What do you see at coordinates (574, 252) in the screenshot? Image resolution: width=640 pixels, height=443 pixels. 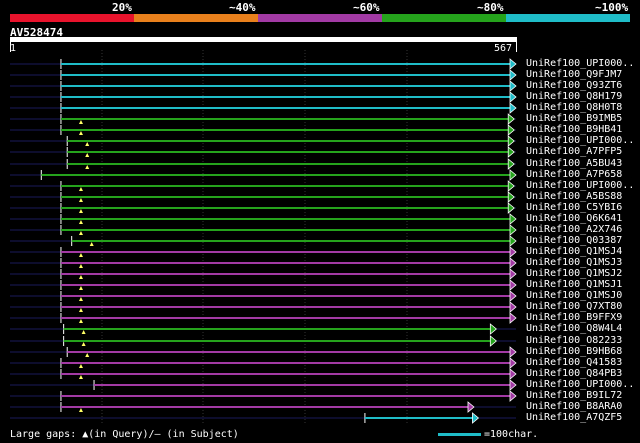 I see `hit-label: UniRef100_Q1MSJ4` at bounding box center [574, 252].